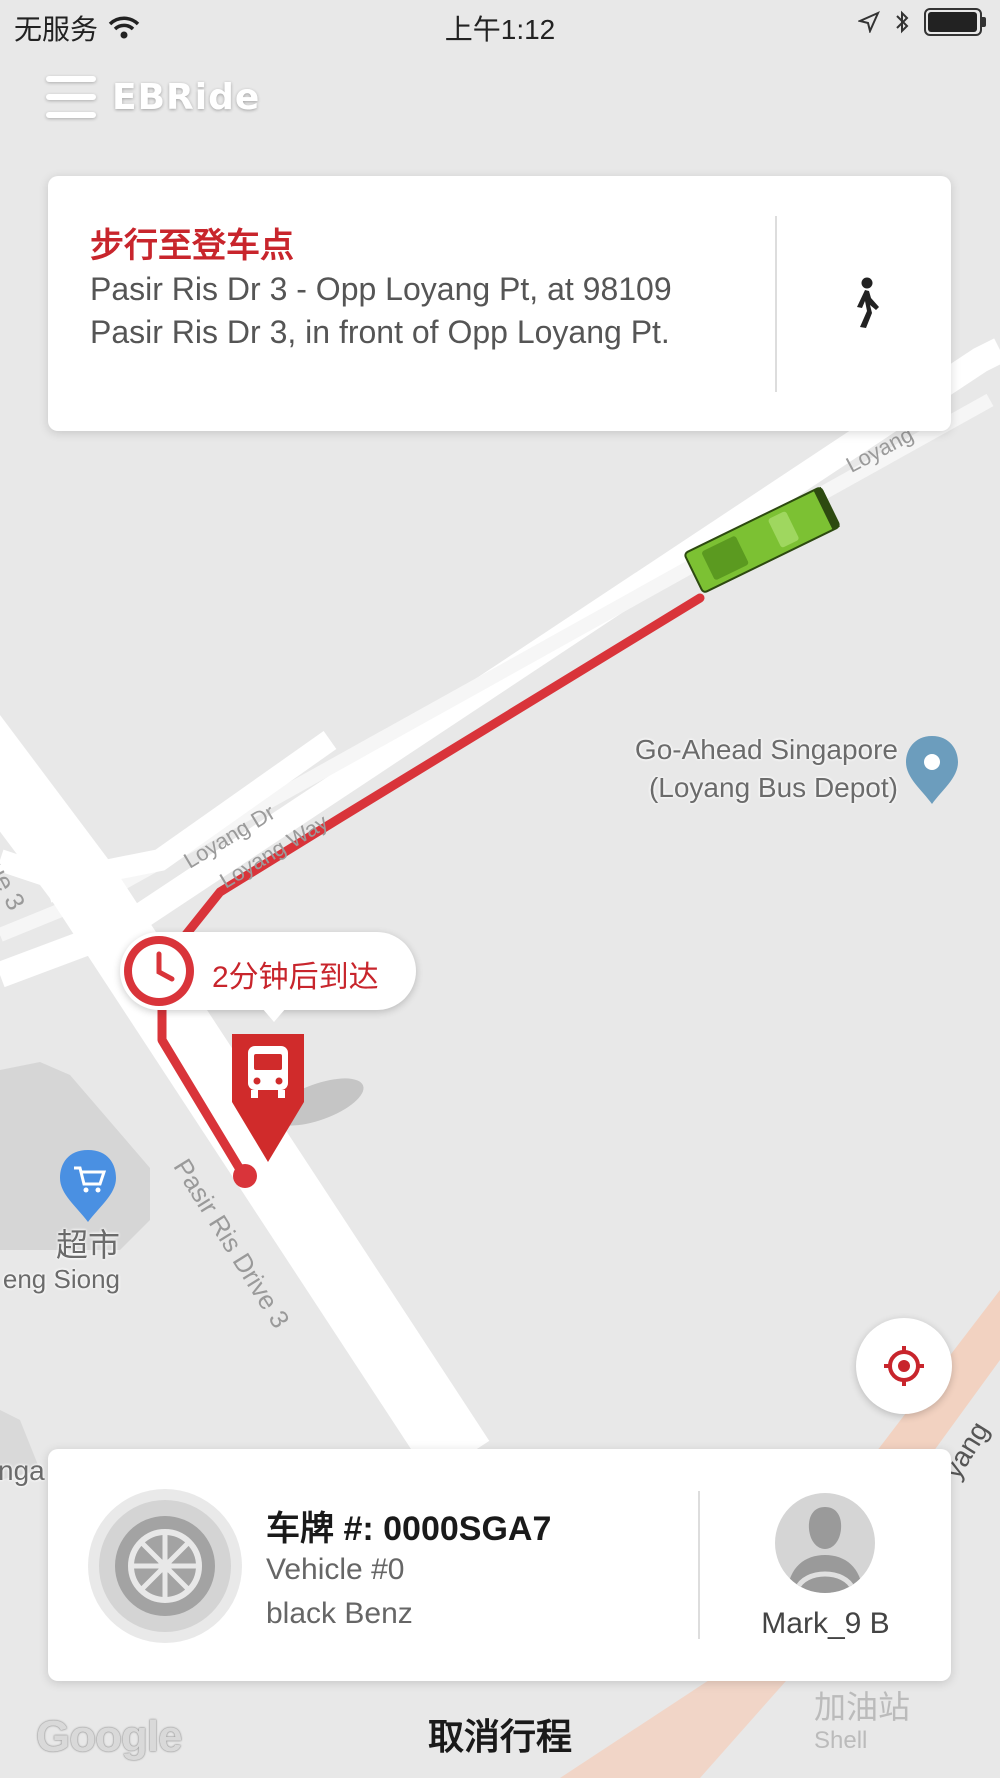 The image size is (1000, 1778). What do you see at coordinates (295, 977) in the screenshot?
I see `eta-text: 2分钟后到达` at bounding box center [295, 977].